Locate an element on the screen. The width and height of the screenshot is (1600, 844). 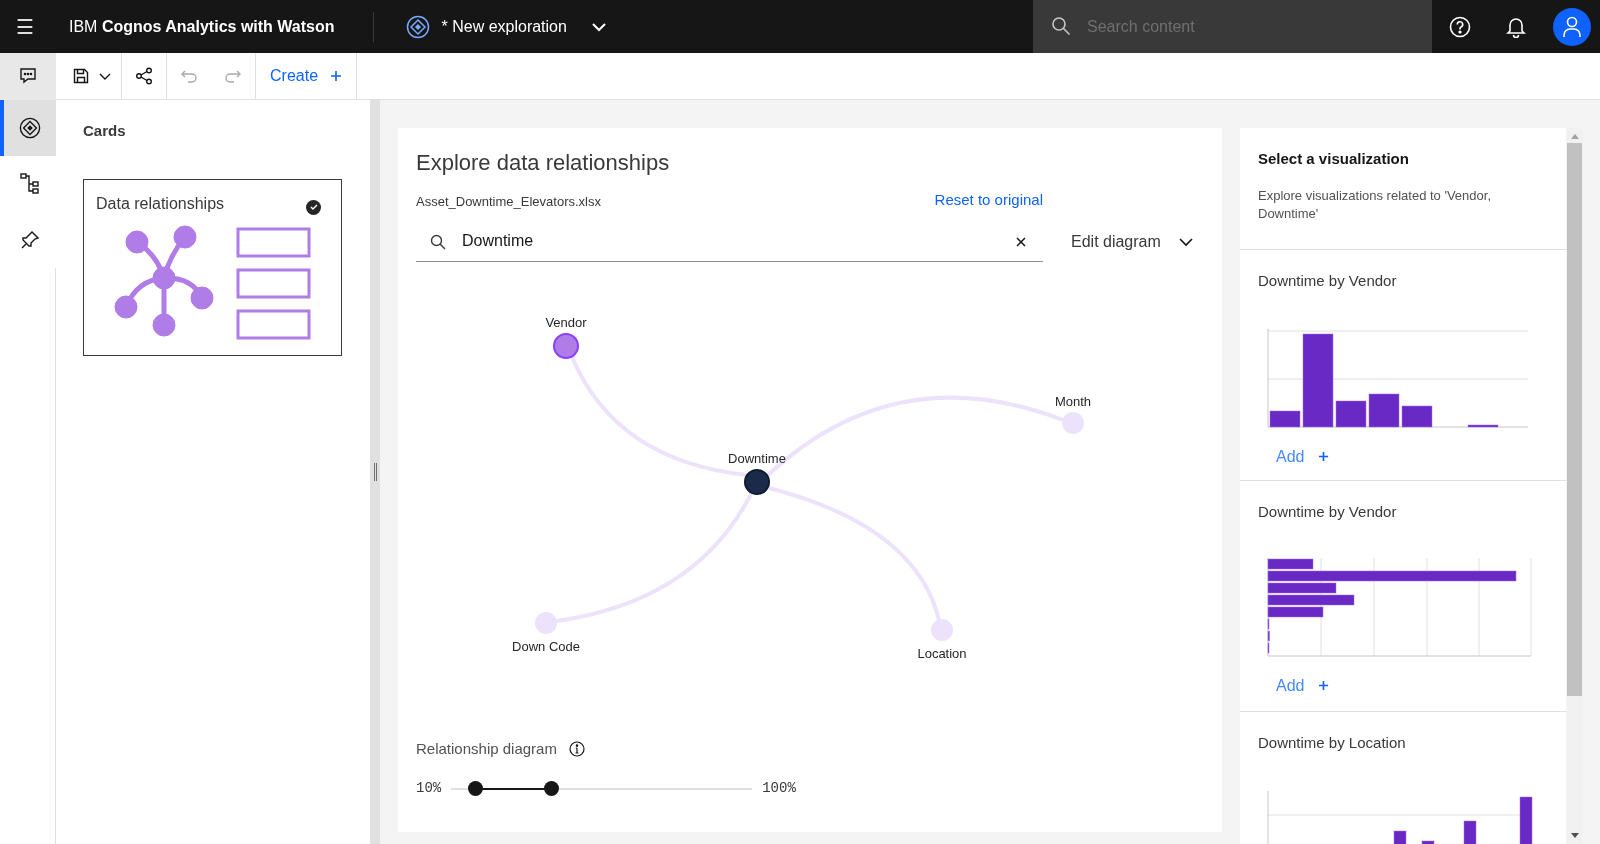
user-icon is located at coordinates (1572, 26).